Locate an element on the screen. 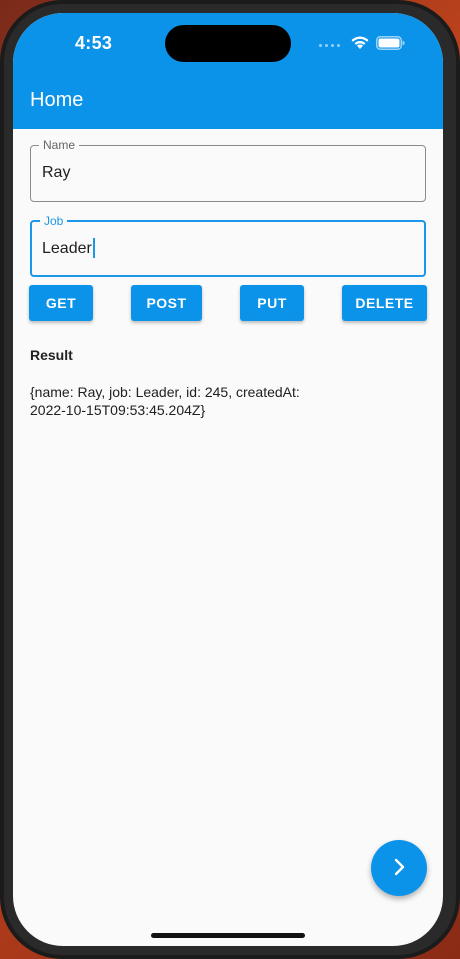  chevron-right-icon is located at coordinates (399, 868).